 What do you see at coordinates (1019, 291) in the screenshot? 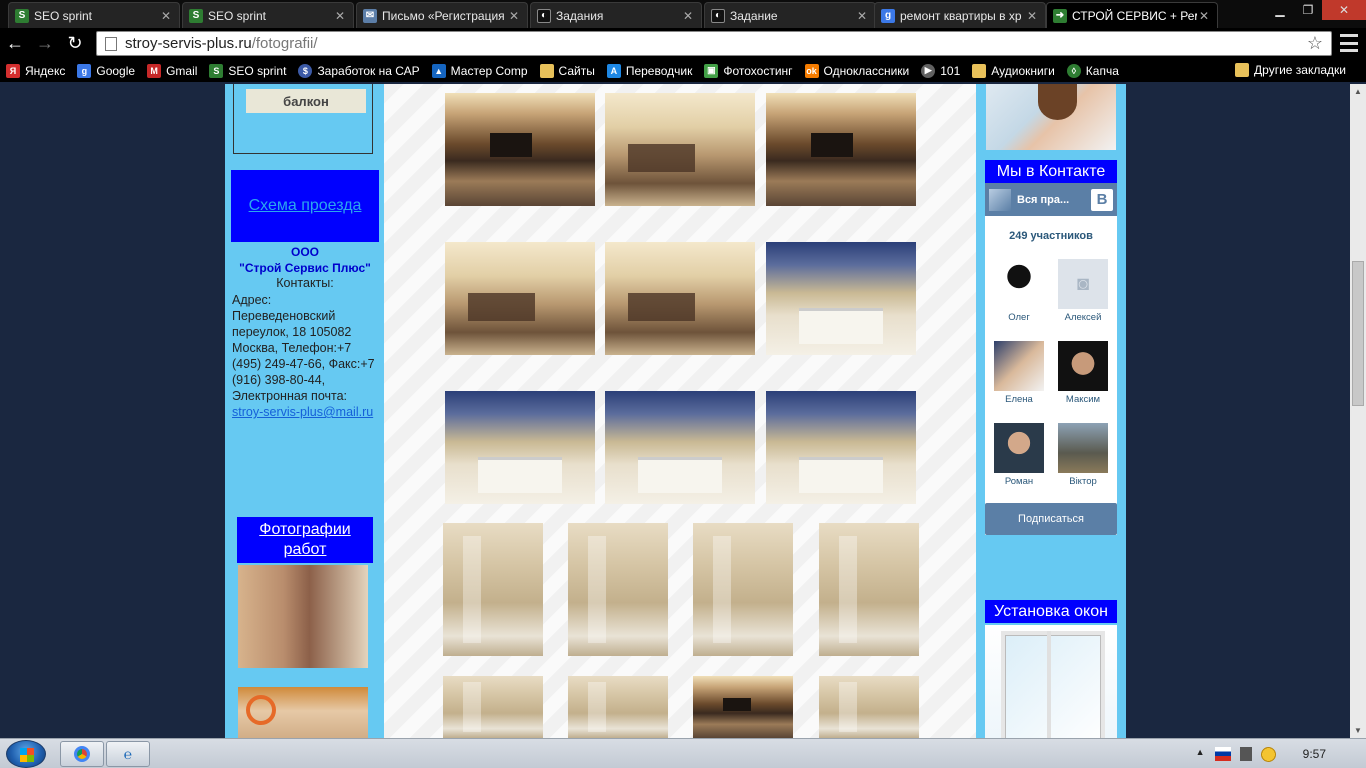
I see `vk-member: Олег` at bounding box center [1019, 291].